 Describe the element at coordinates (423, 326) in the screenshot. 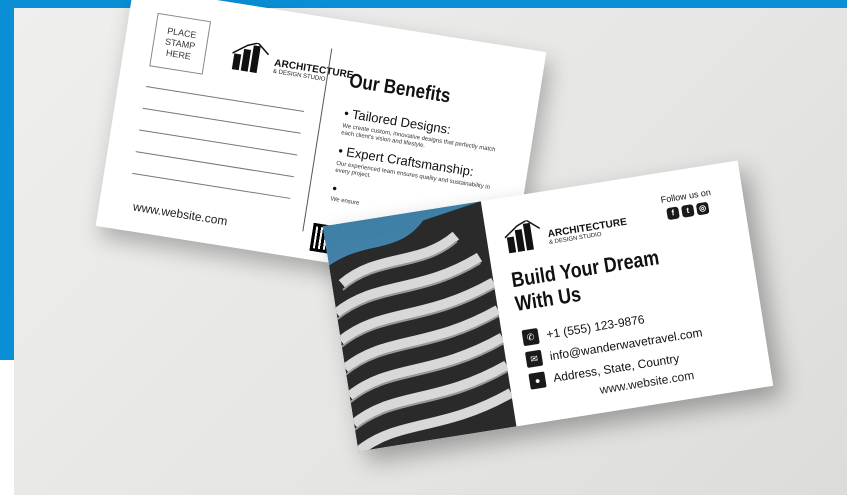

I see `curved-balconies-image` at that location.